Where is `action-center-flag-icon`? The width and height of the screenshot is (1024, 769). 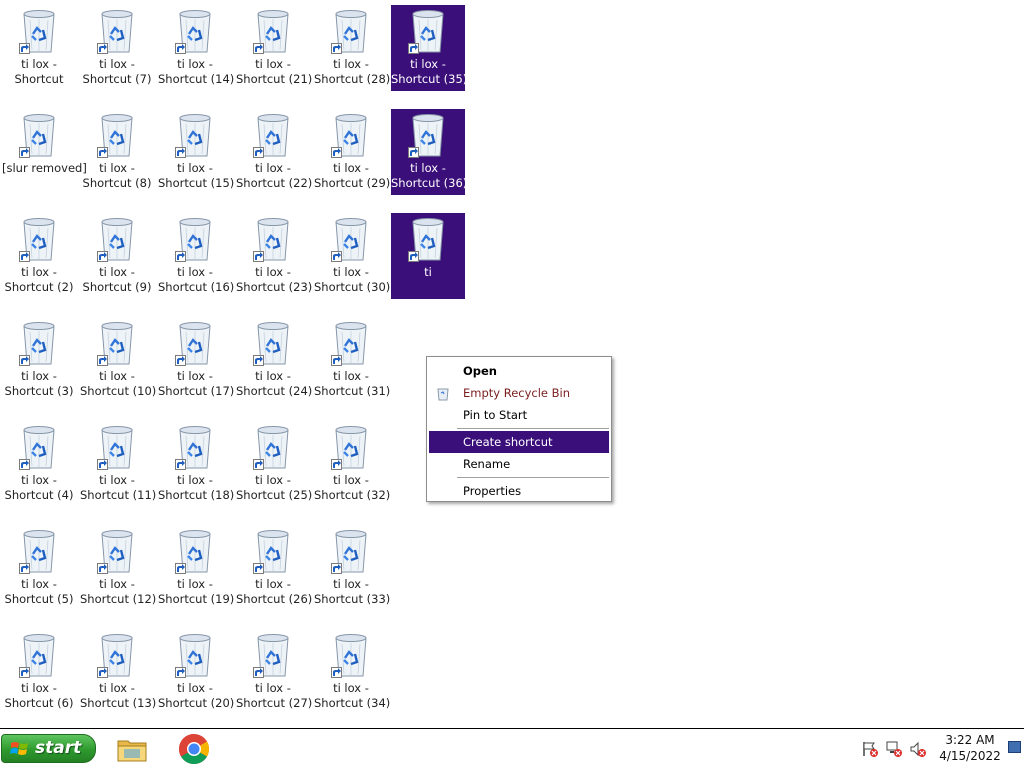
action-center-flag-icon is located at coordinates (870, 749).